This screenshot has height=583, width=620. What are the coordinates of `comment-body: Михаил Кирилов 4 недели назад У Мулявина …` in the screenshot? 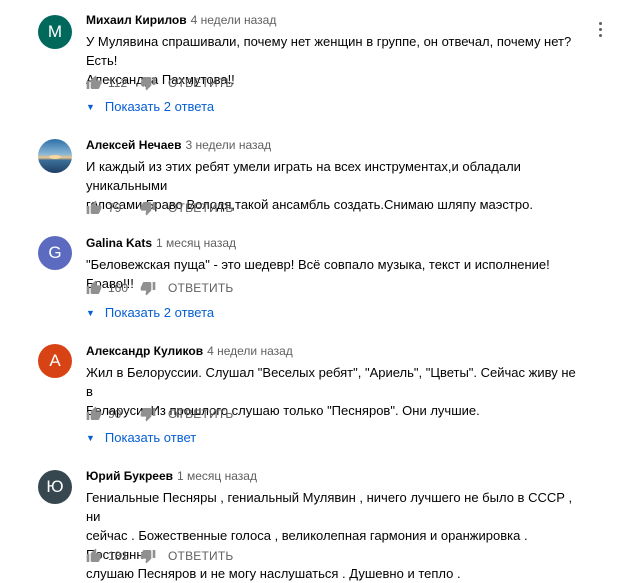 It's located at (336, 63).